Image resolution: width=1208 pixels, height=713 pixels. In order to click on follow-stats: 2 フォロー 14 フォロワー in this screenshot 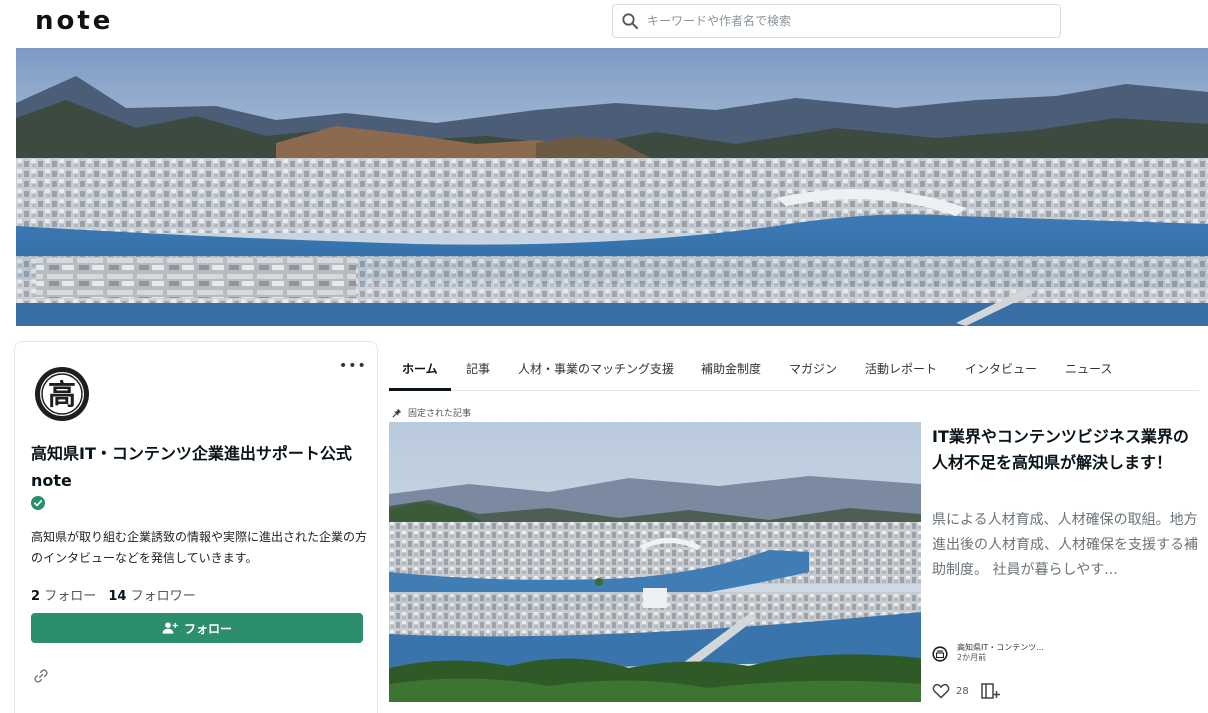, I will do `click(117, 594)`.